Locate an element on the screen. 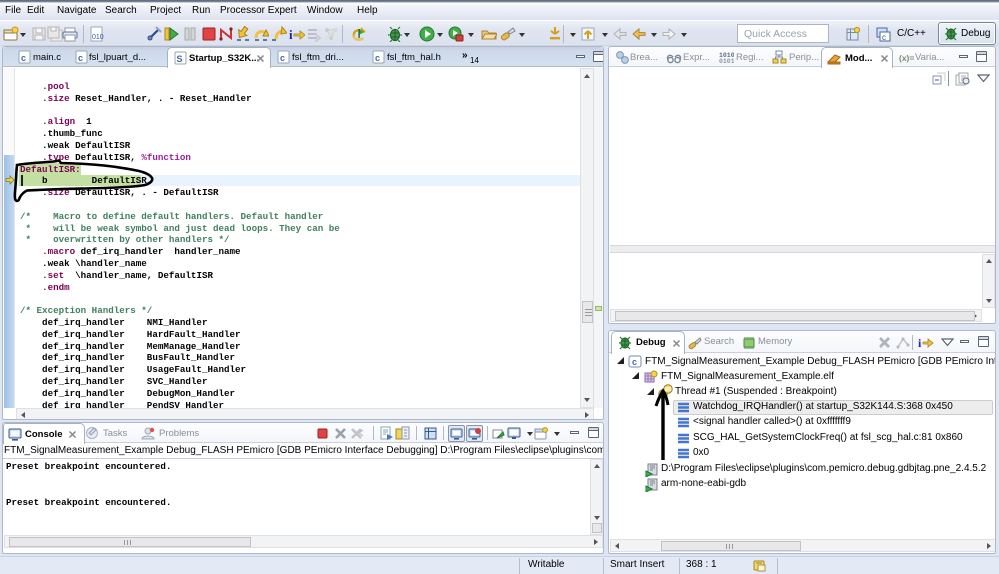  svg-text: 010 is located at coordinates (98, 37).